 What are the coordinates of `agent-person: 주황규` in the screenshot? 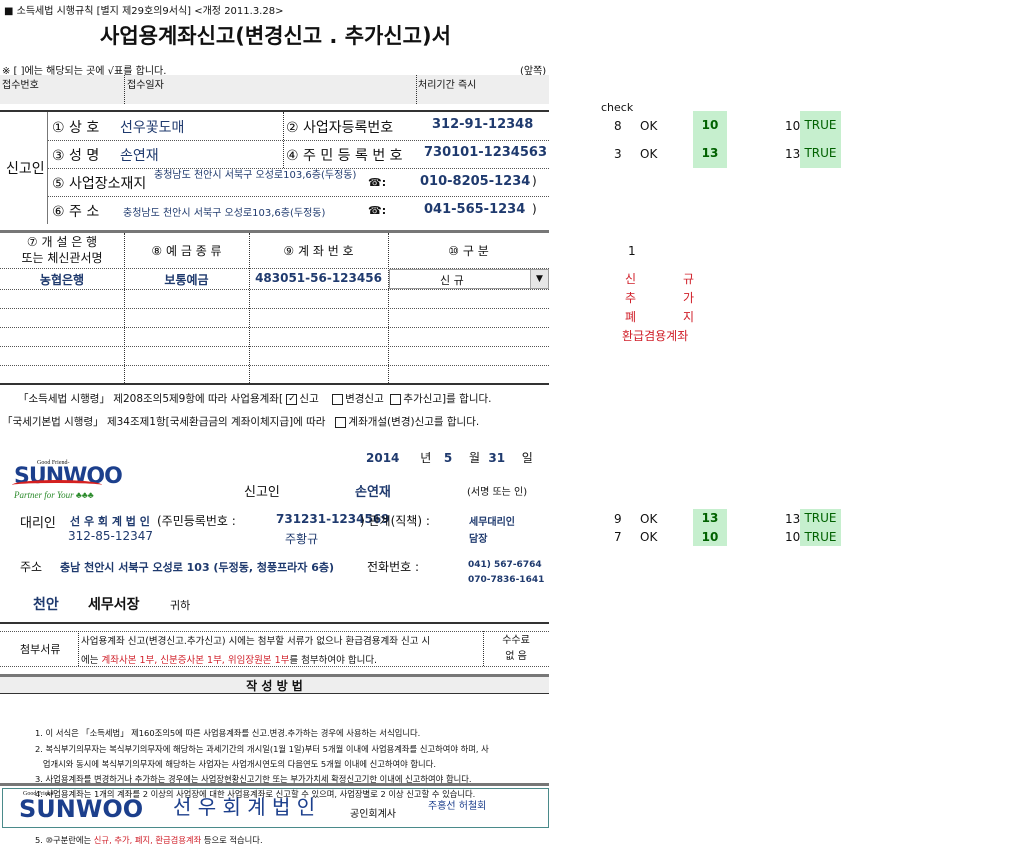 It's located at (301, 538).